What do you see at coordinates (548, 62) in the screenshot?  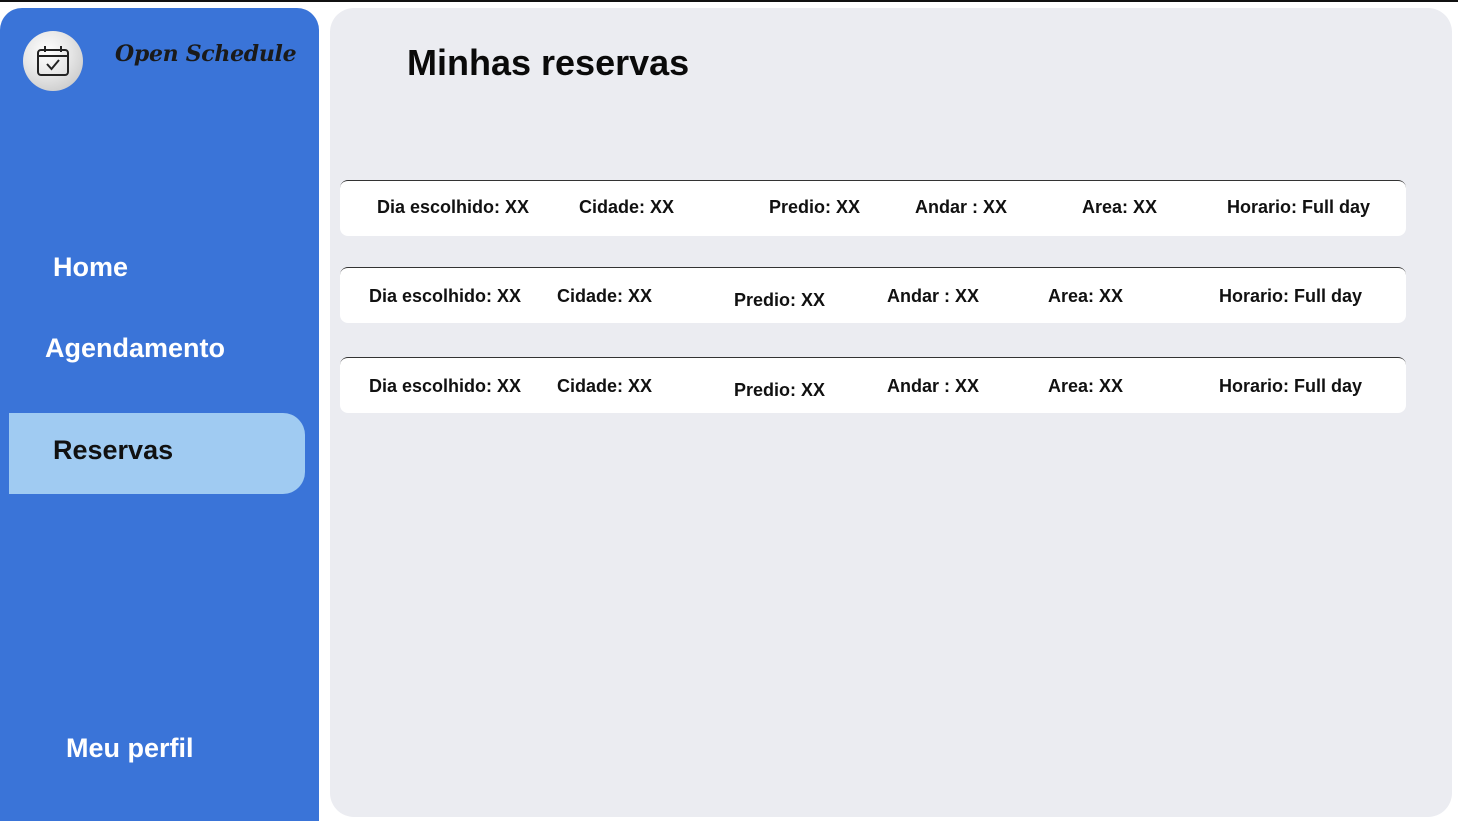 I see `page-title: Minhas reservas` at bounding box center [548, 62].